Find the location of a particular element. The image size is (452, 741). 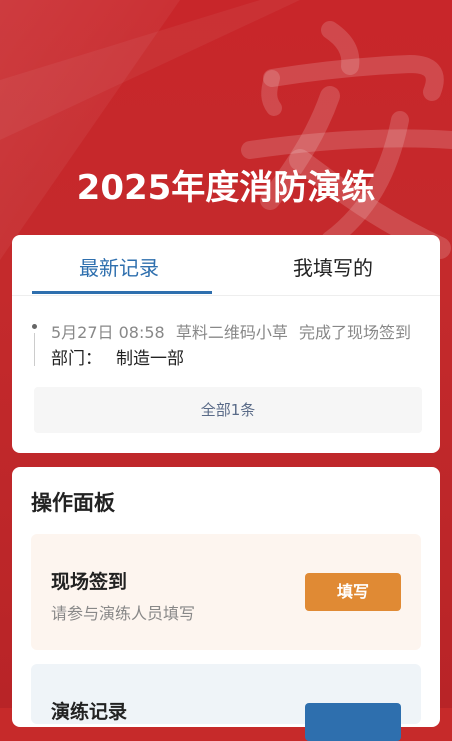

record-time: 5月27日 08:58 is located at coordinates (108, 332).